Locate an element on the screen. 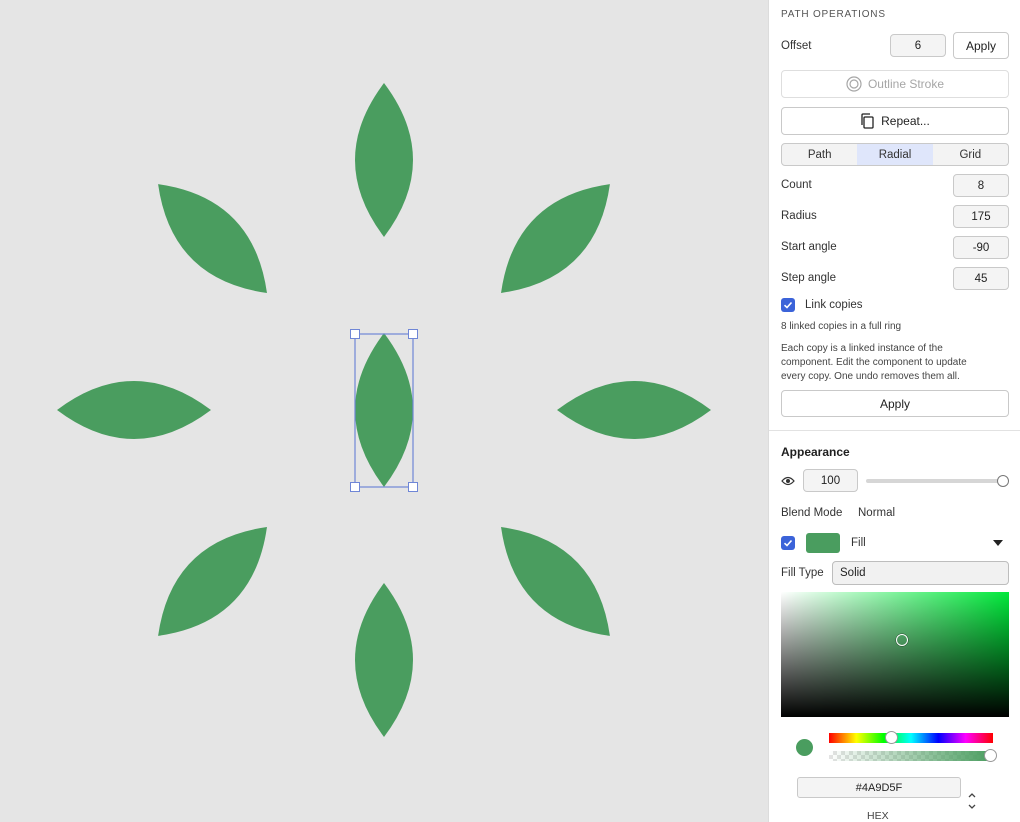 The image size is (1020, 822). link-copies-checkbox is located at coordinates (788, 305).